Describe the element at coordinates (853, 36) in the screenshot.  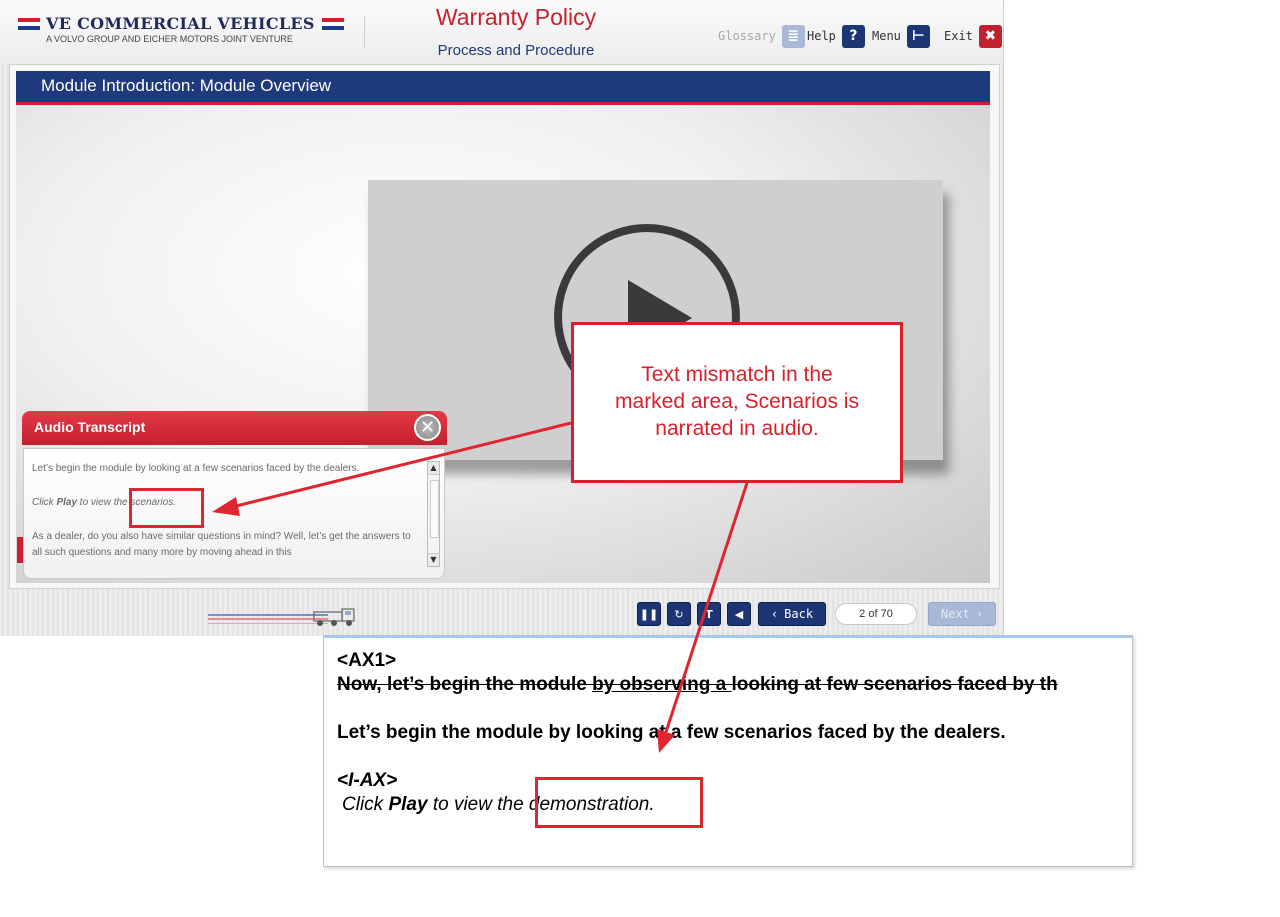
I see `help-icon: ?` at that location.